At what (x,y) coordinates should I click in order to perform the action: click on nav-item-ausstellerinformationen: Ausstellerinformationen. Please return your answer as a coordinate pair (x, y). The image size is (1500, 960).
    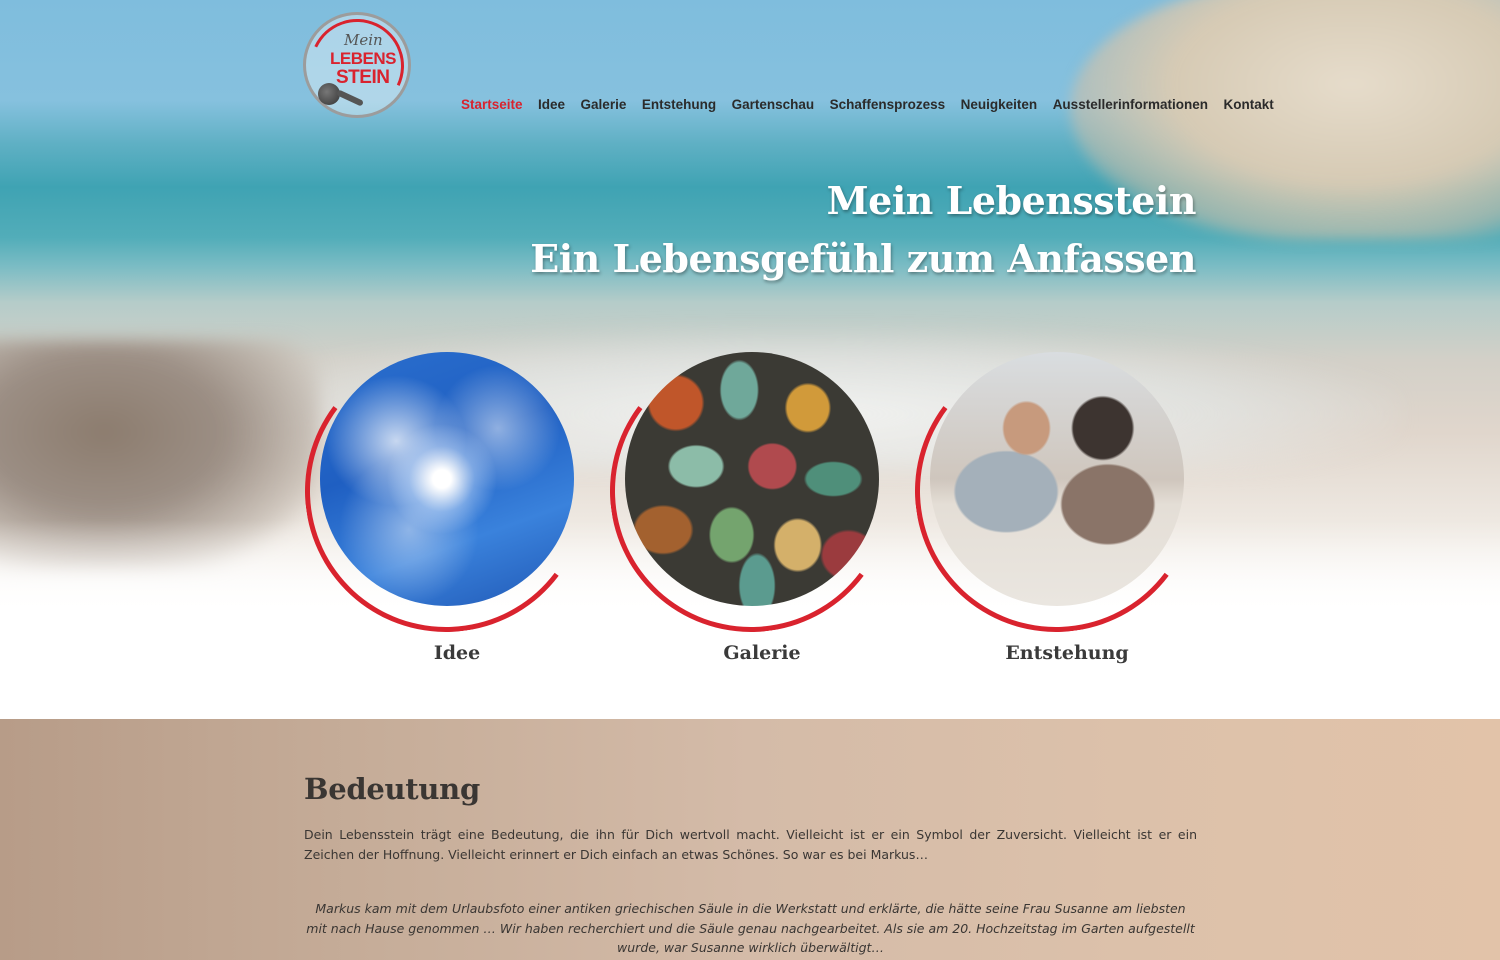
    Looking at the image, I should click on (1130, 105).